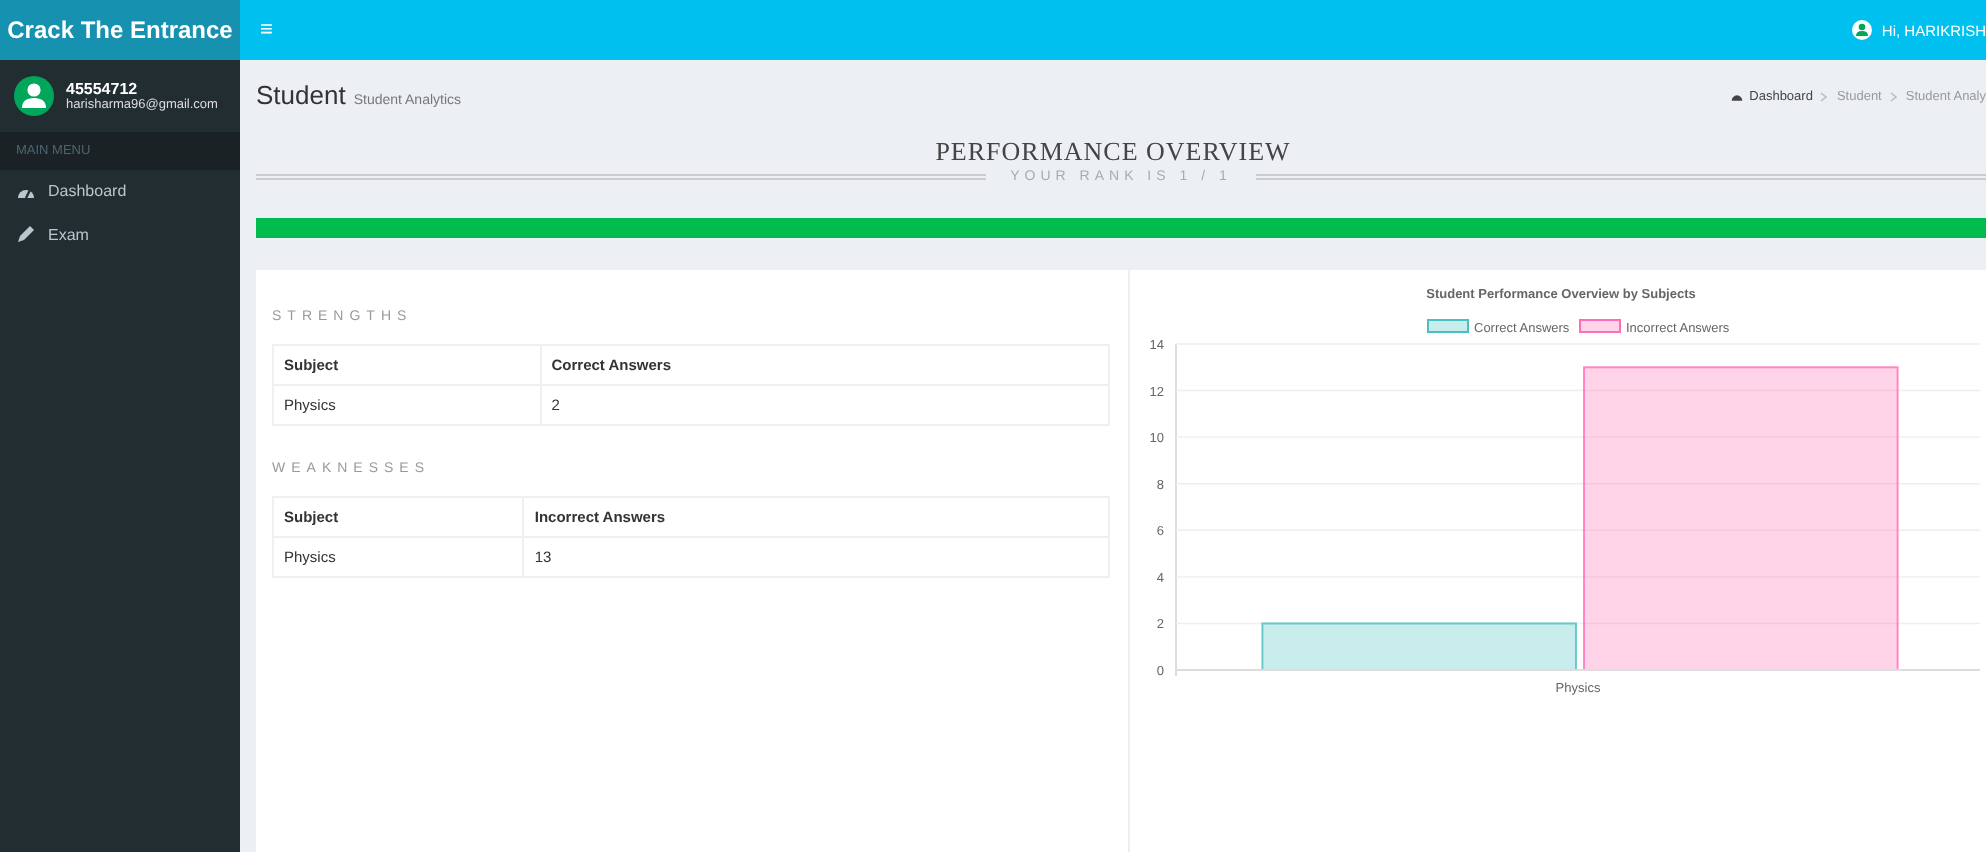 This screenshot has width=1986, height=852. What do you see at coordinates (120, 30) in the screenshot?
I see `brand-logo: Crack The Entrance` at bounding box center [120, 30].